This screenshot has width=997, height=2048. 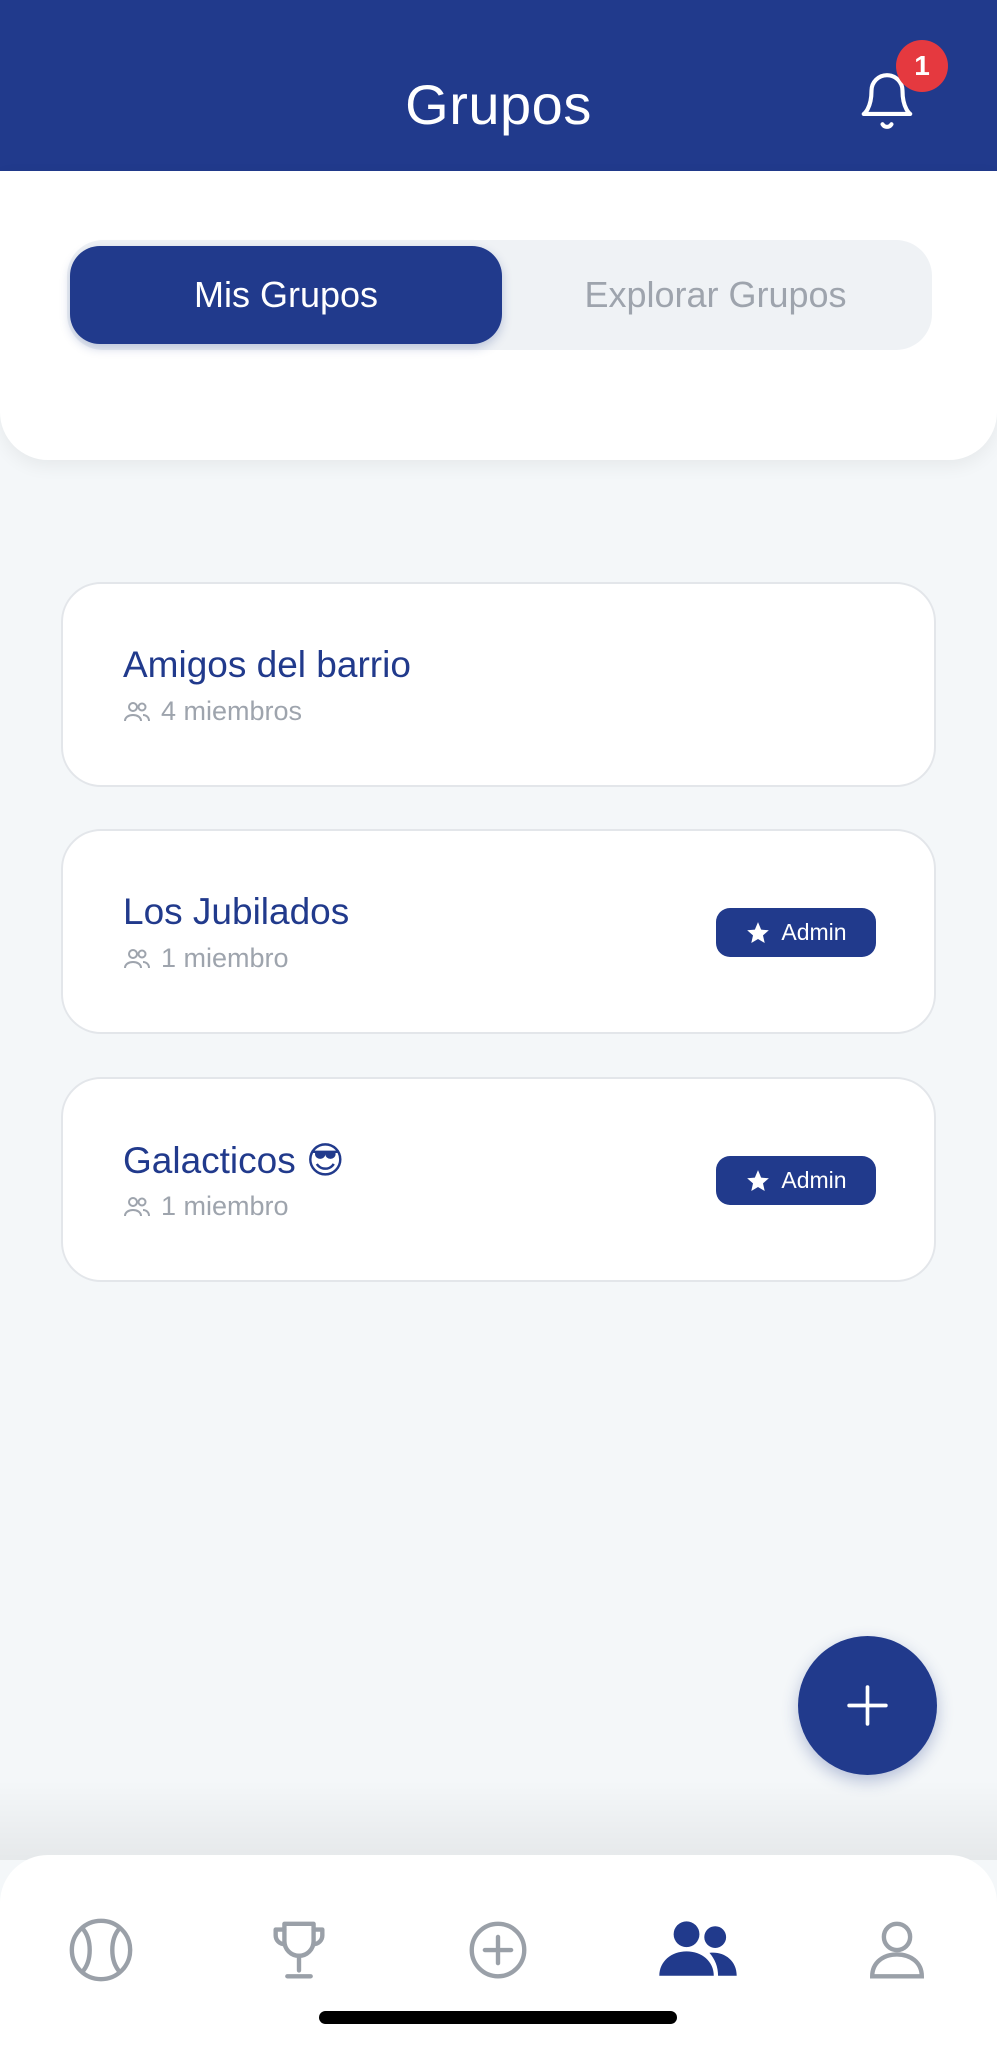 I want to click on tab-mis-grupos: Mis Grupos, so click(x=286, y=295).